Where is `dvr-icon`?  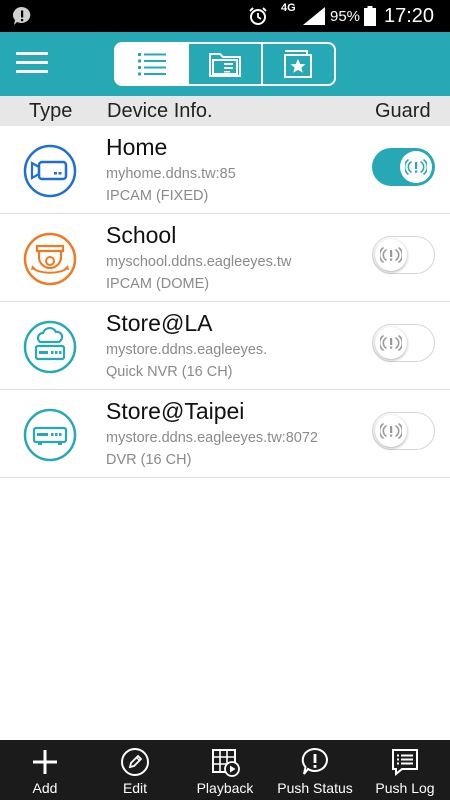
dvr-icon is located at coordinates (50, 435).